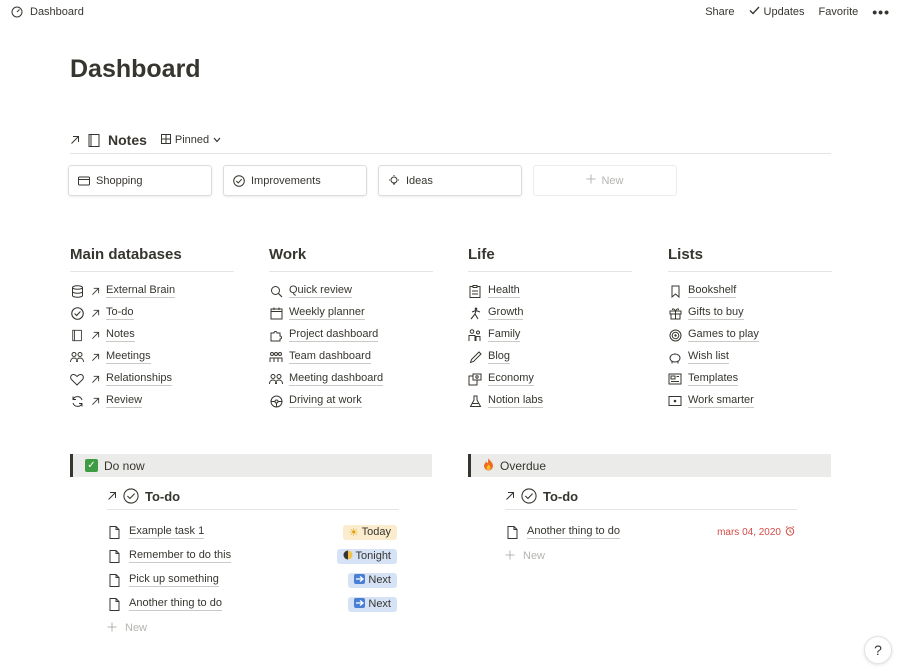  I want to click on link-quick-review: Quick review, so click(351, 291).